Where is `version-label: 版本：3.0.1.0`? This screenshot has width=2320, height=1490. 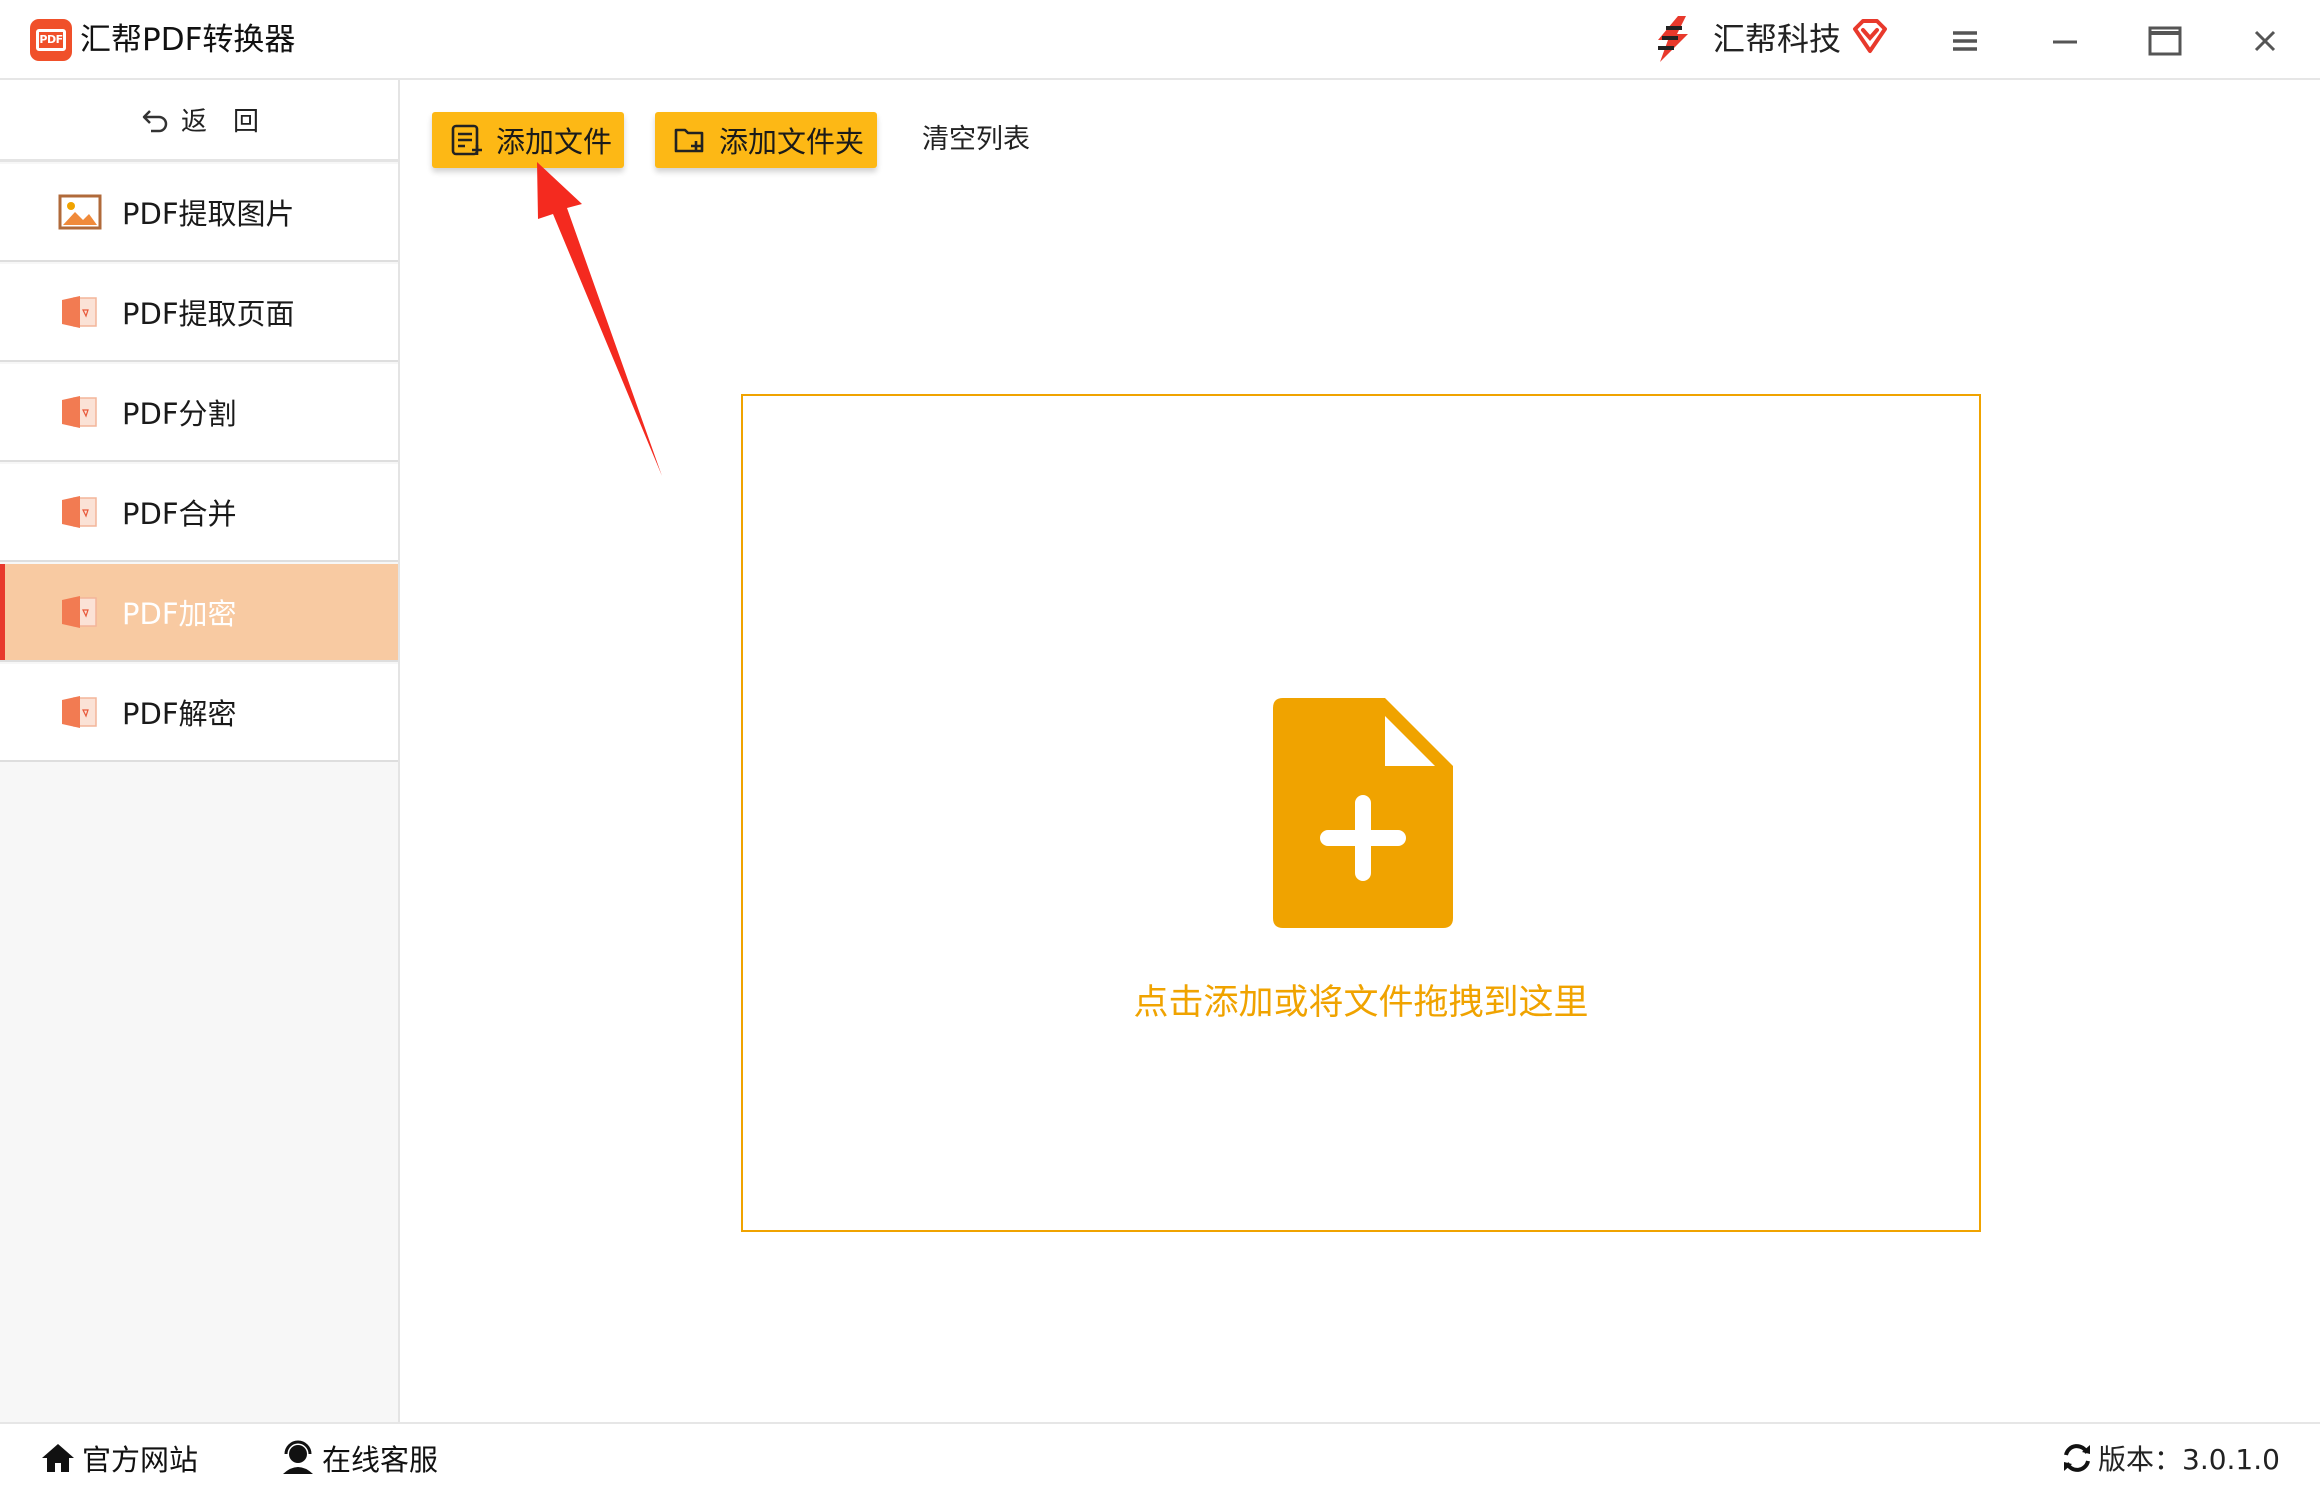 version-label: 版本：3.0.1.0 is located at coordinates (2189, 1459).